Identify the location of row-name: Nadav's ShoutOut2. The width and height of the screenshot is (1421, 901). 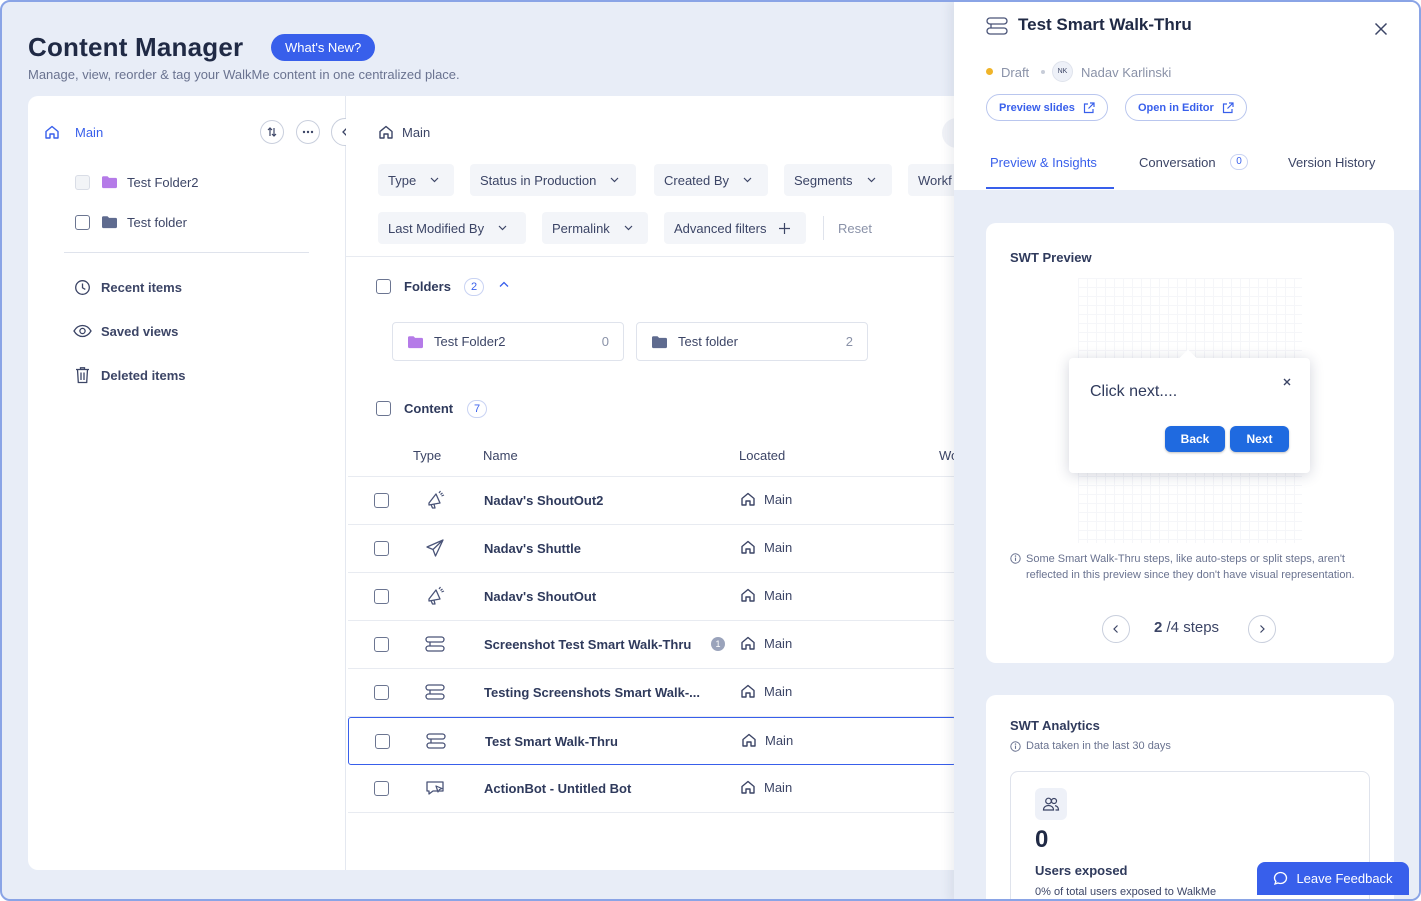
(543, 500).